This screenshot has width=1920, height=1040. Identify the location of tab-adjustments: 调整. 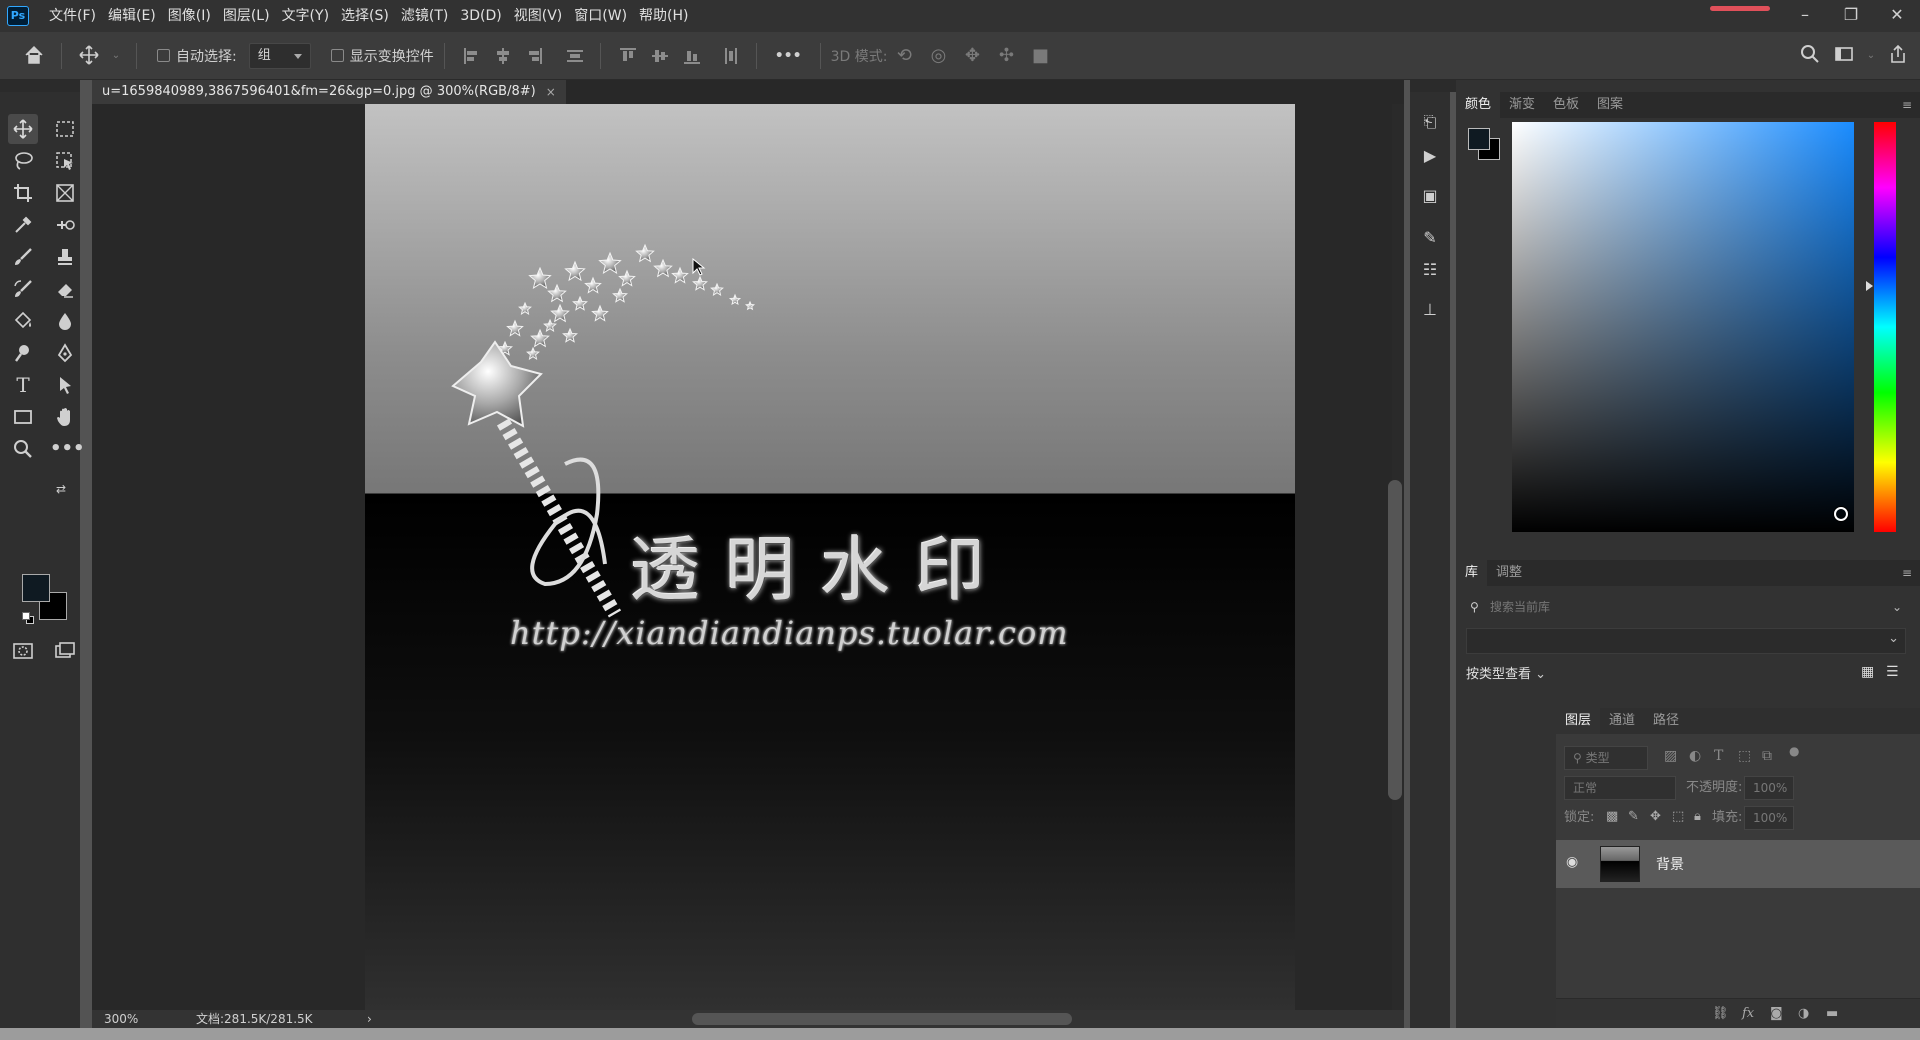
(1509, 573).